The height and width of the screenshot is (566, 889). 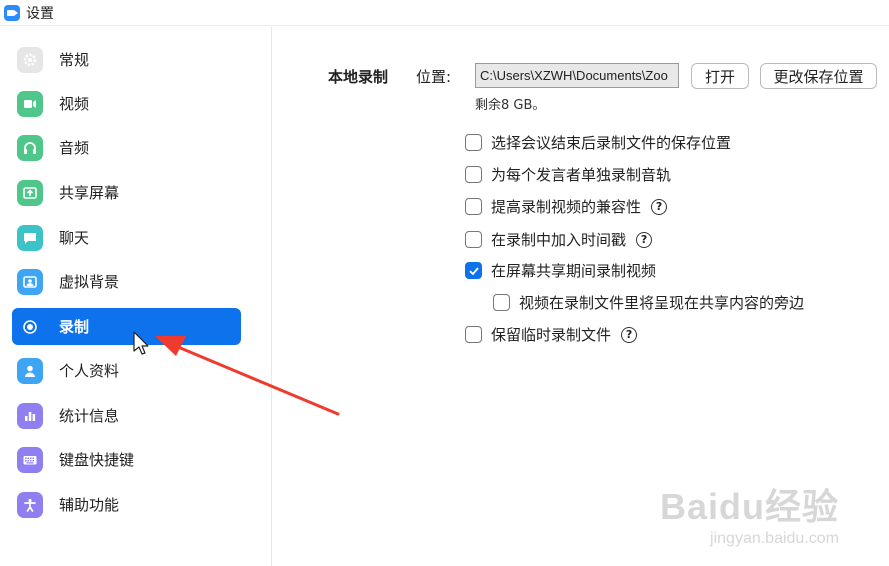 I want to click on window-title: 设置, so click(x=40, y=13).